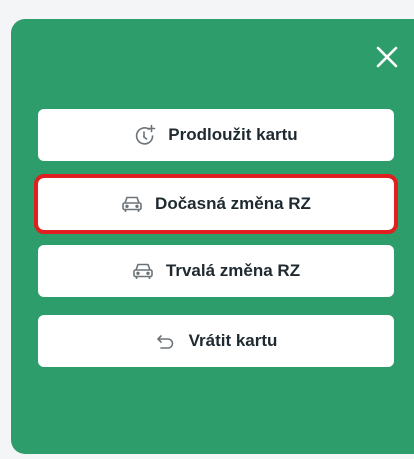  I want to click on undo-arrow-icon, so click(166, 341).